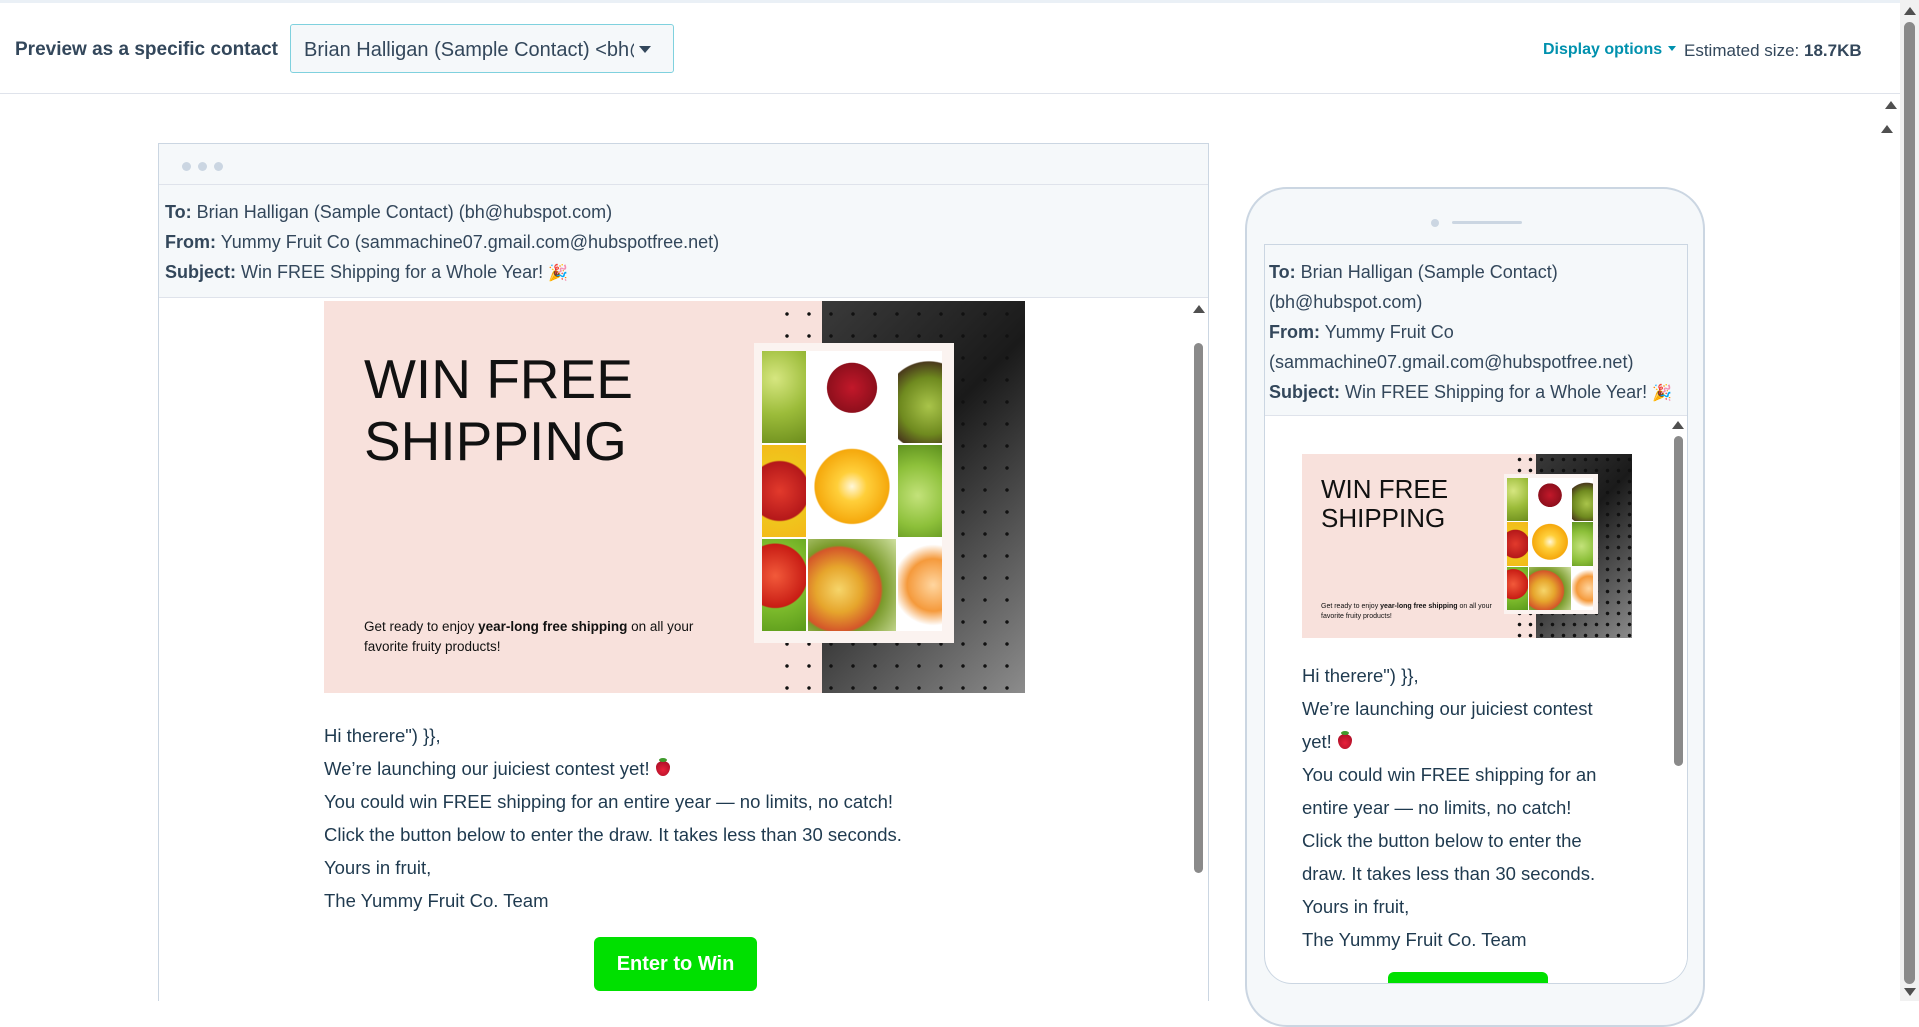 This screenshot has height=1027, width=1919. What do you see at coordinates (1476, 272) in the screenshot?
I see `mobile-to-line: To: Brian Halligan (Sample Contact)` at bounding box center [1476, 272].